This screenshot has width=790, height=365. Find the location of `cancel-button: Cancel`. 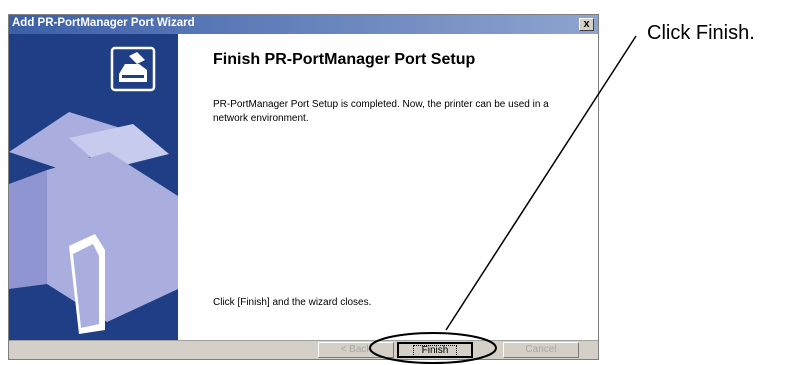

cancel-button: Cancel is located at coordinates (541, 350).